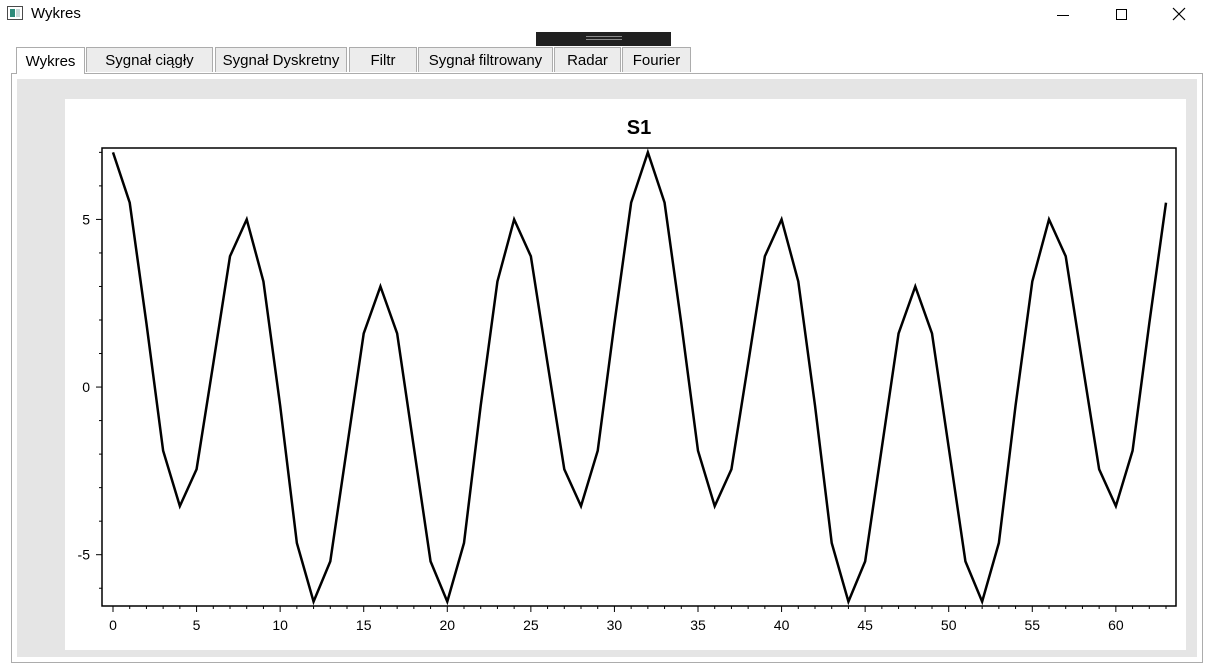 This screenshot has width=1205, height=666. I want to click on tab-filtr: Filtr, so click(383, 59).